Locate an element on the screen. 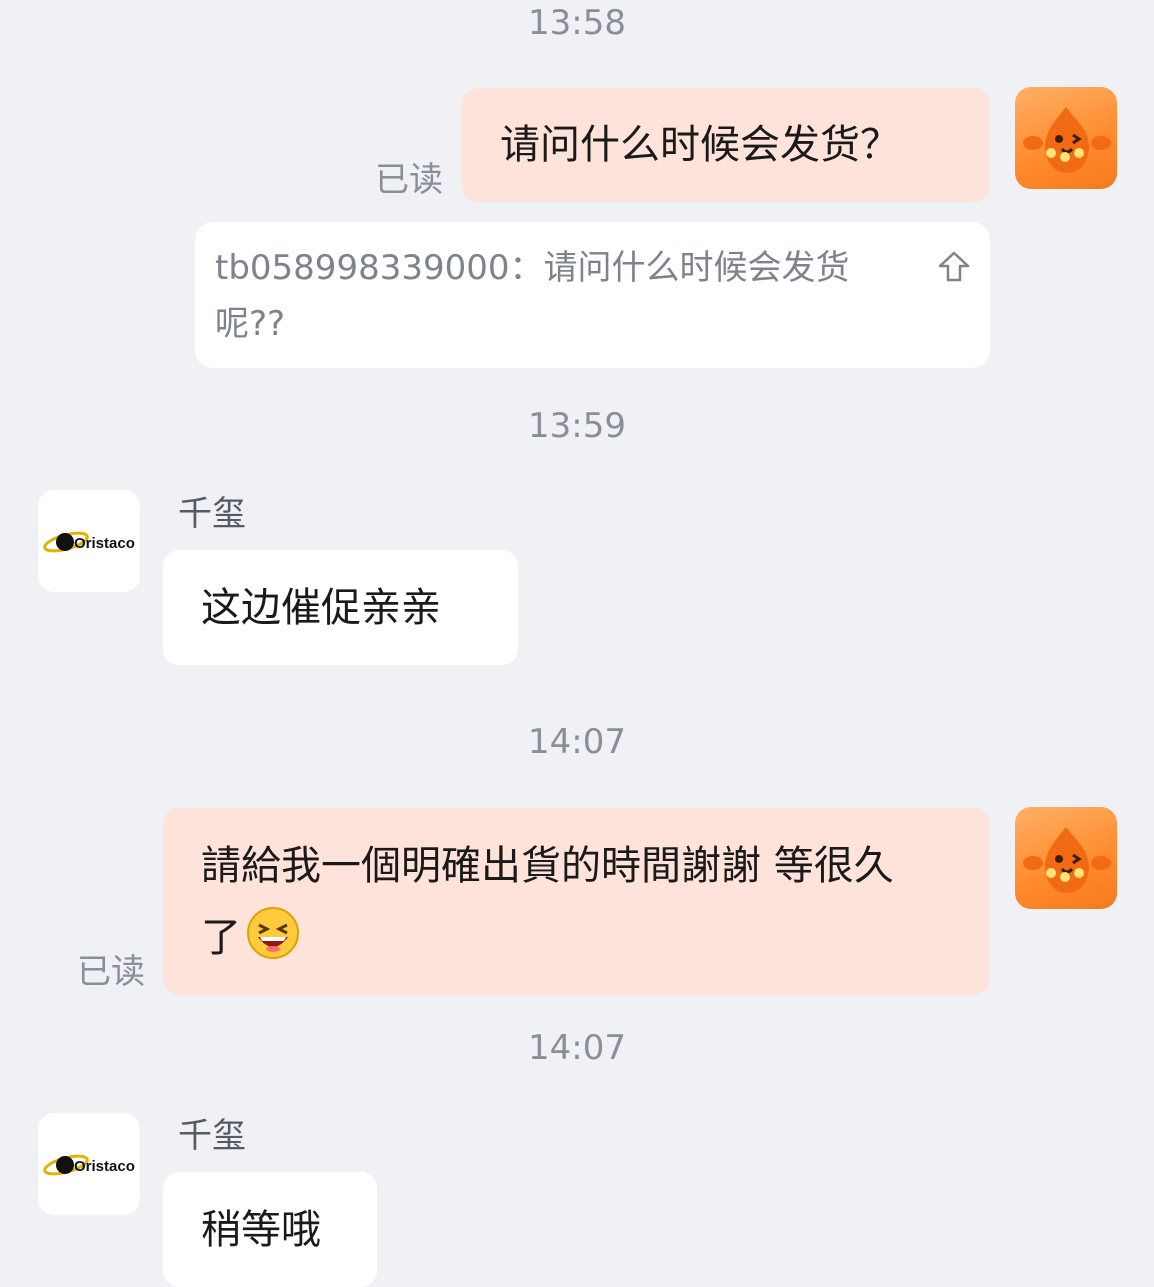  message-text: 稍等哦 is located at coordinates (261, 1230).